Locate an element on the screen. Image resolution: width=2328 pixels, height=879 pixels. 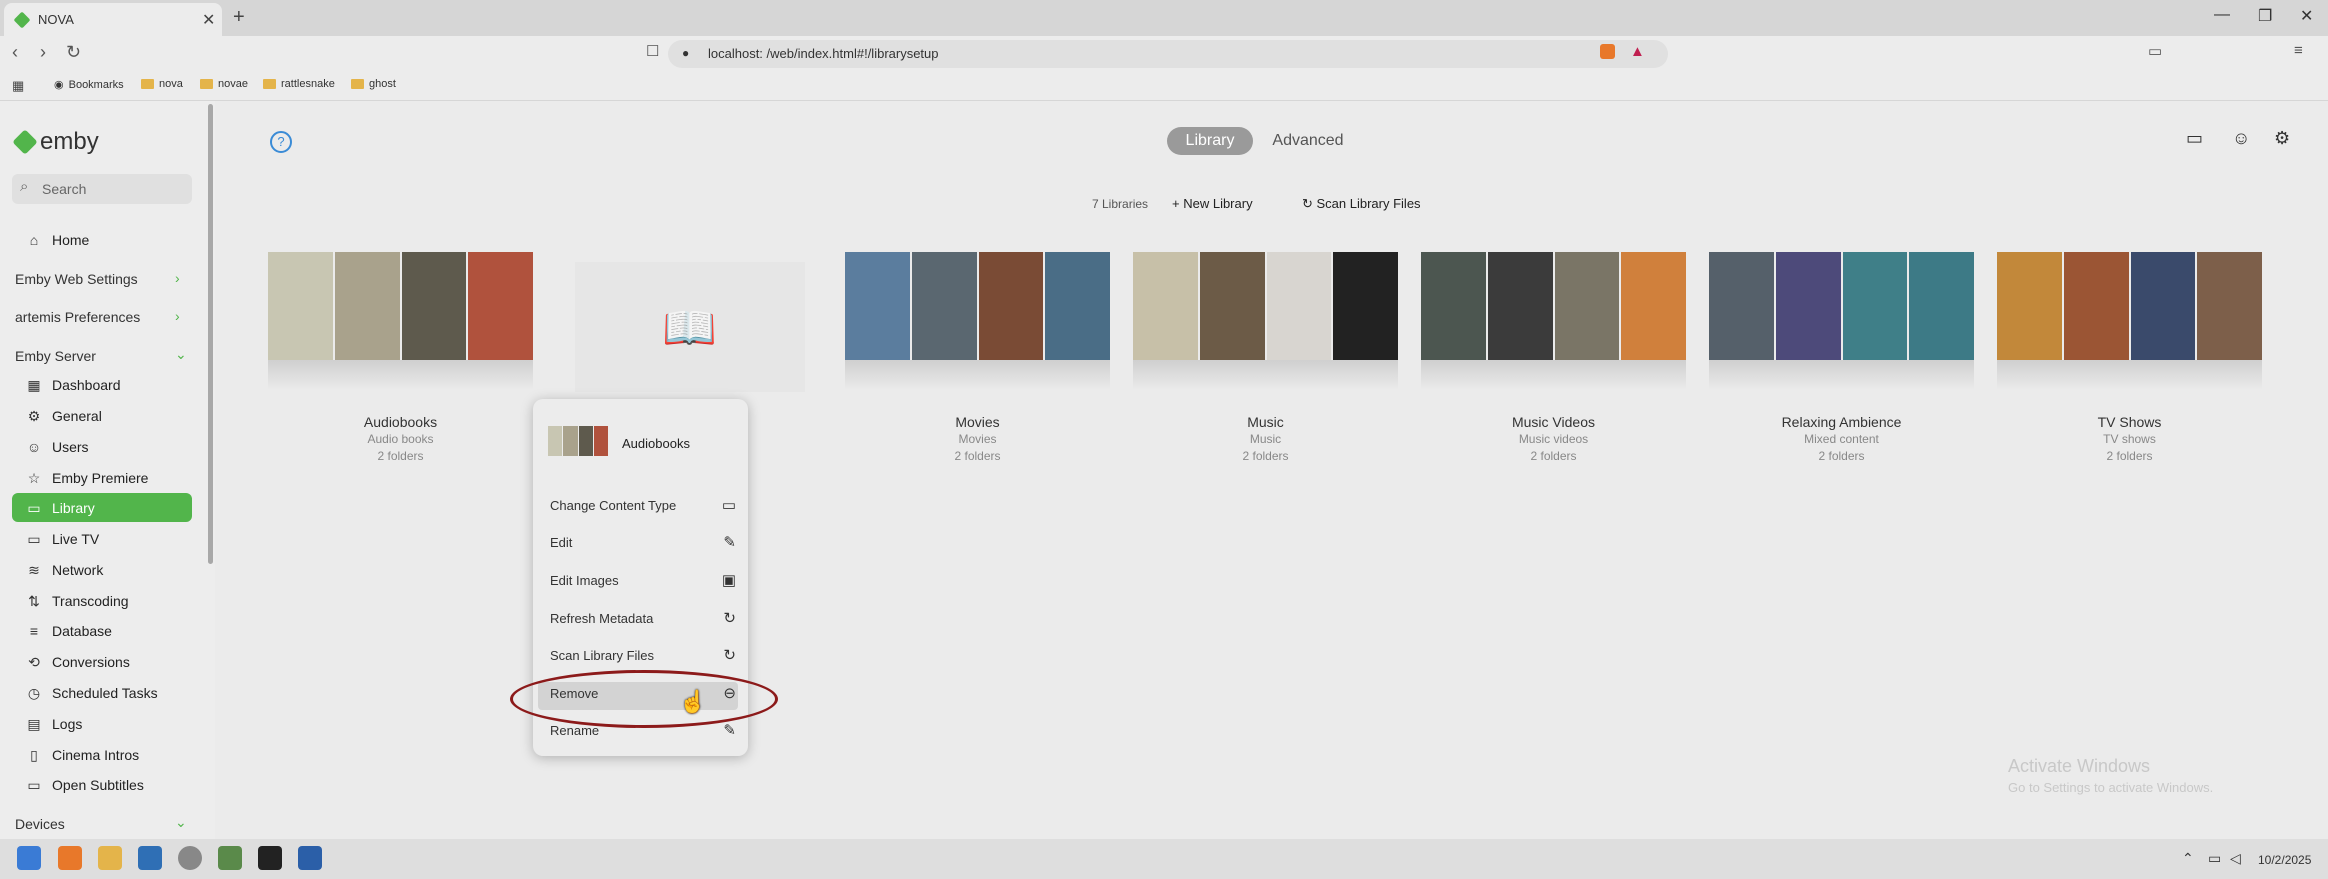
users-icon: ☺ is located at coordinates (34, 447).